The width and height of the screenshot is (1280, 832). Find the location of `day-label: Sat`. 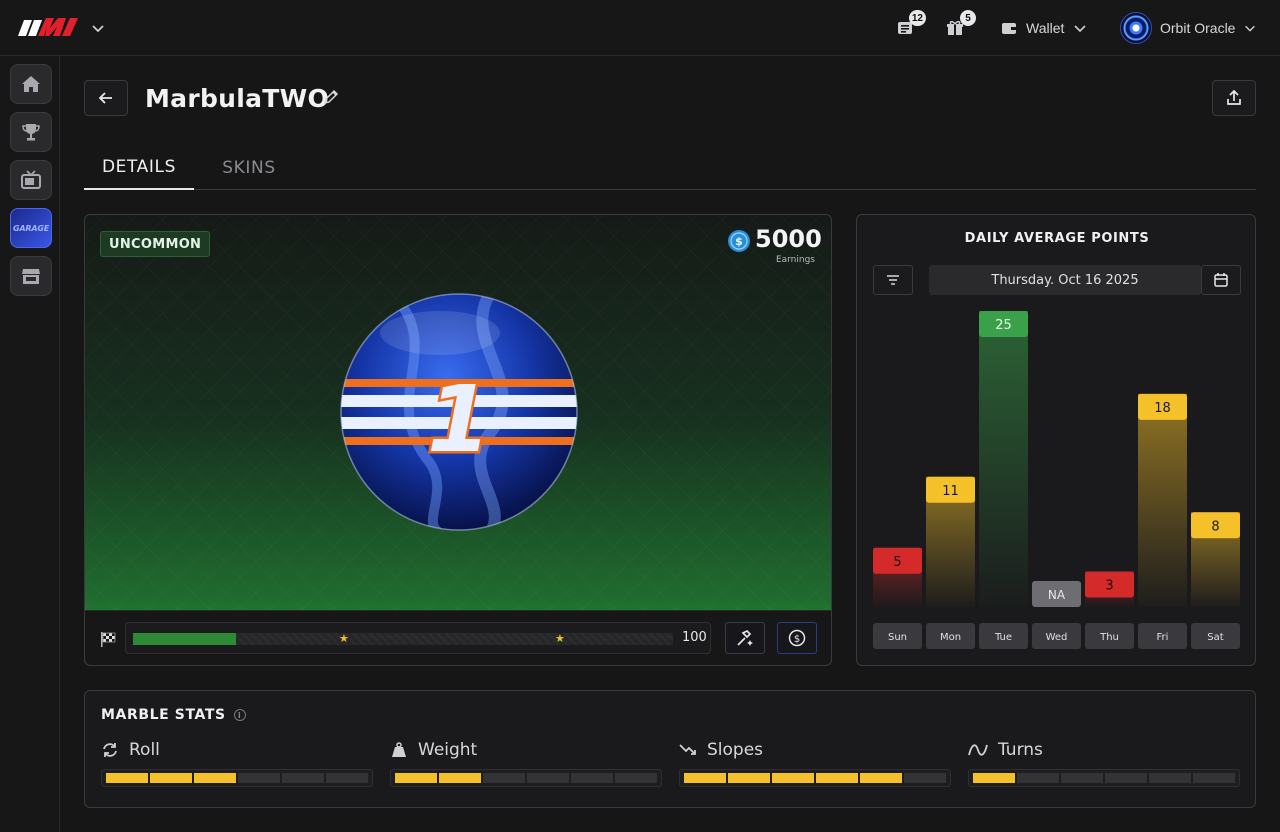

day-label: Sat is located at coordinates (1215, 637).